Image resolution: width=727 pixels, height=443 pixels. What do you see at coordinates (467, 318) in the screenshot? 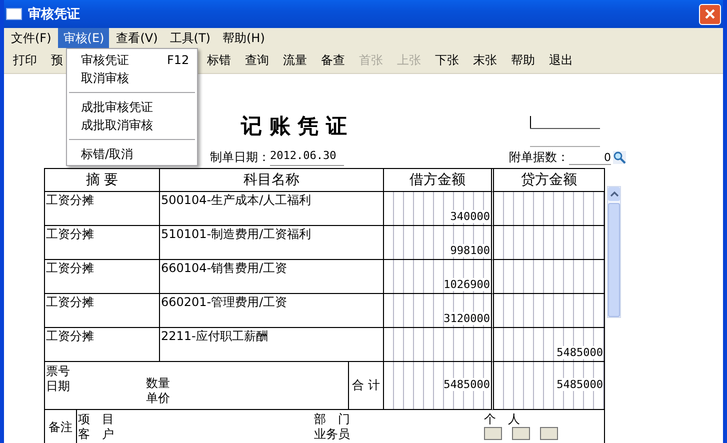
I see `amount-value: 3120000` at bounding box center [467, 318].